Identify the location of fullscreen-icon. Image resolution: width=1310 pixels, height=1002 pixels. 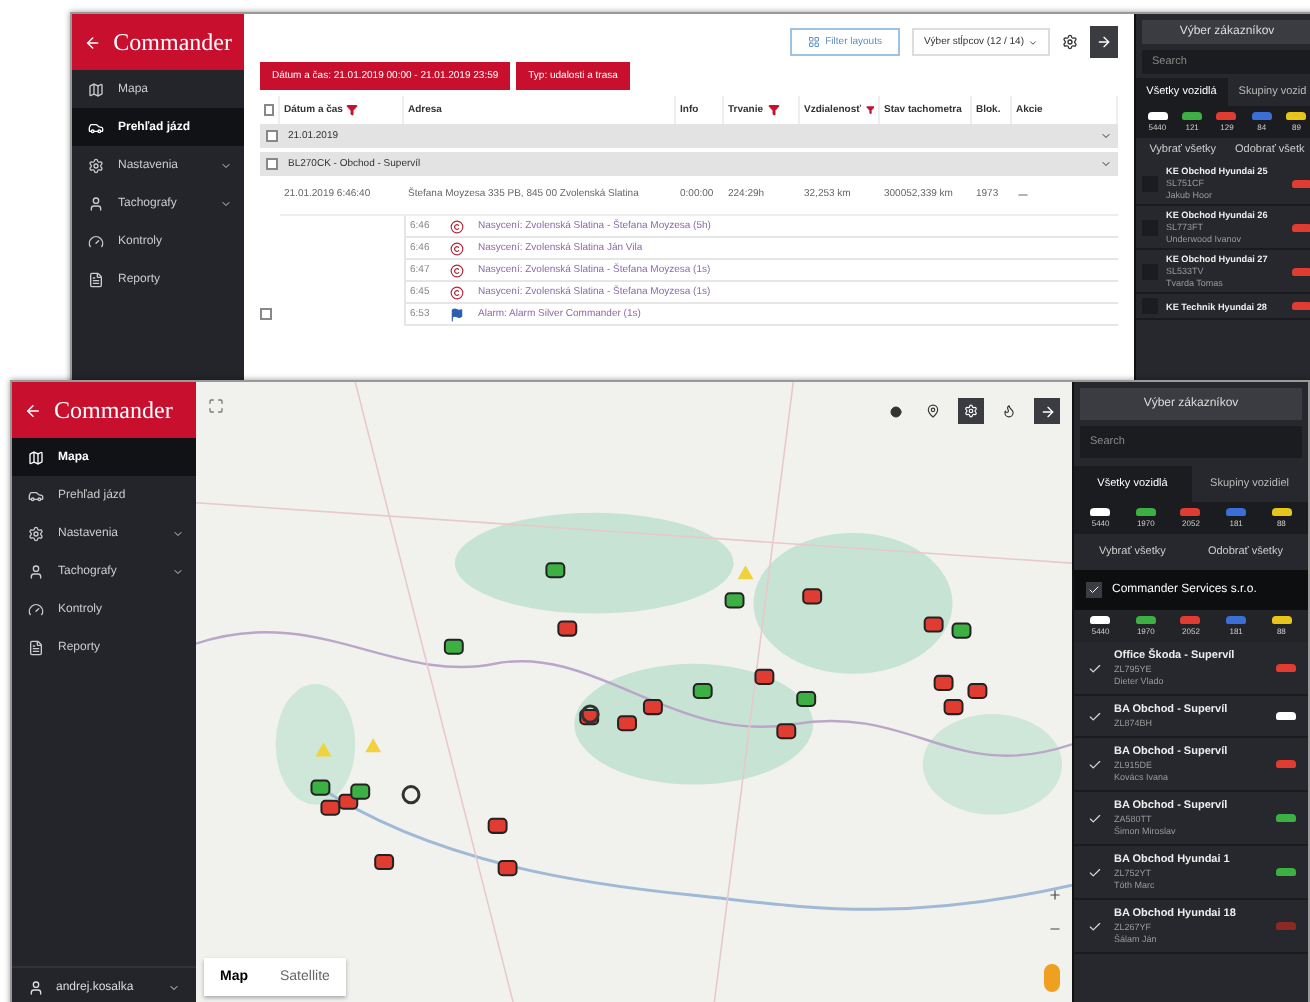
(216, 406).